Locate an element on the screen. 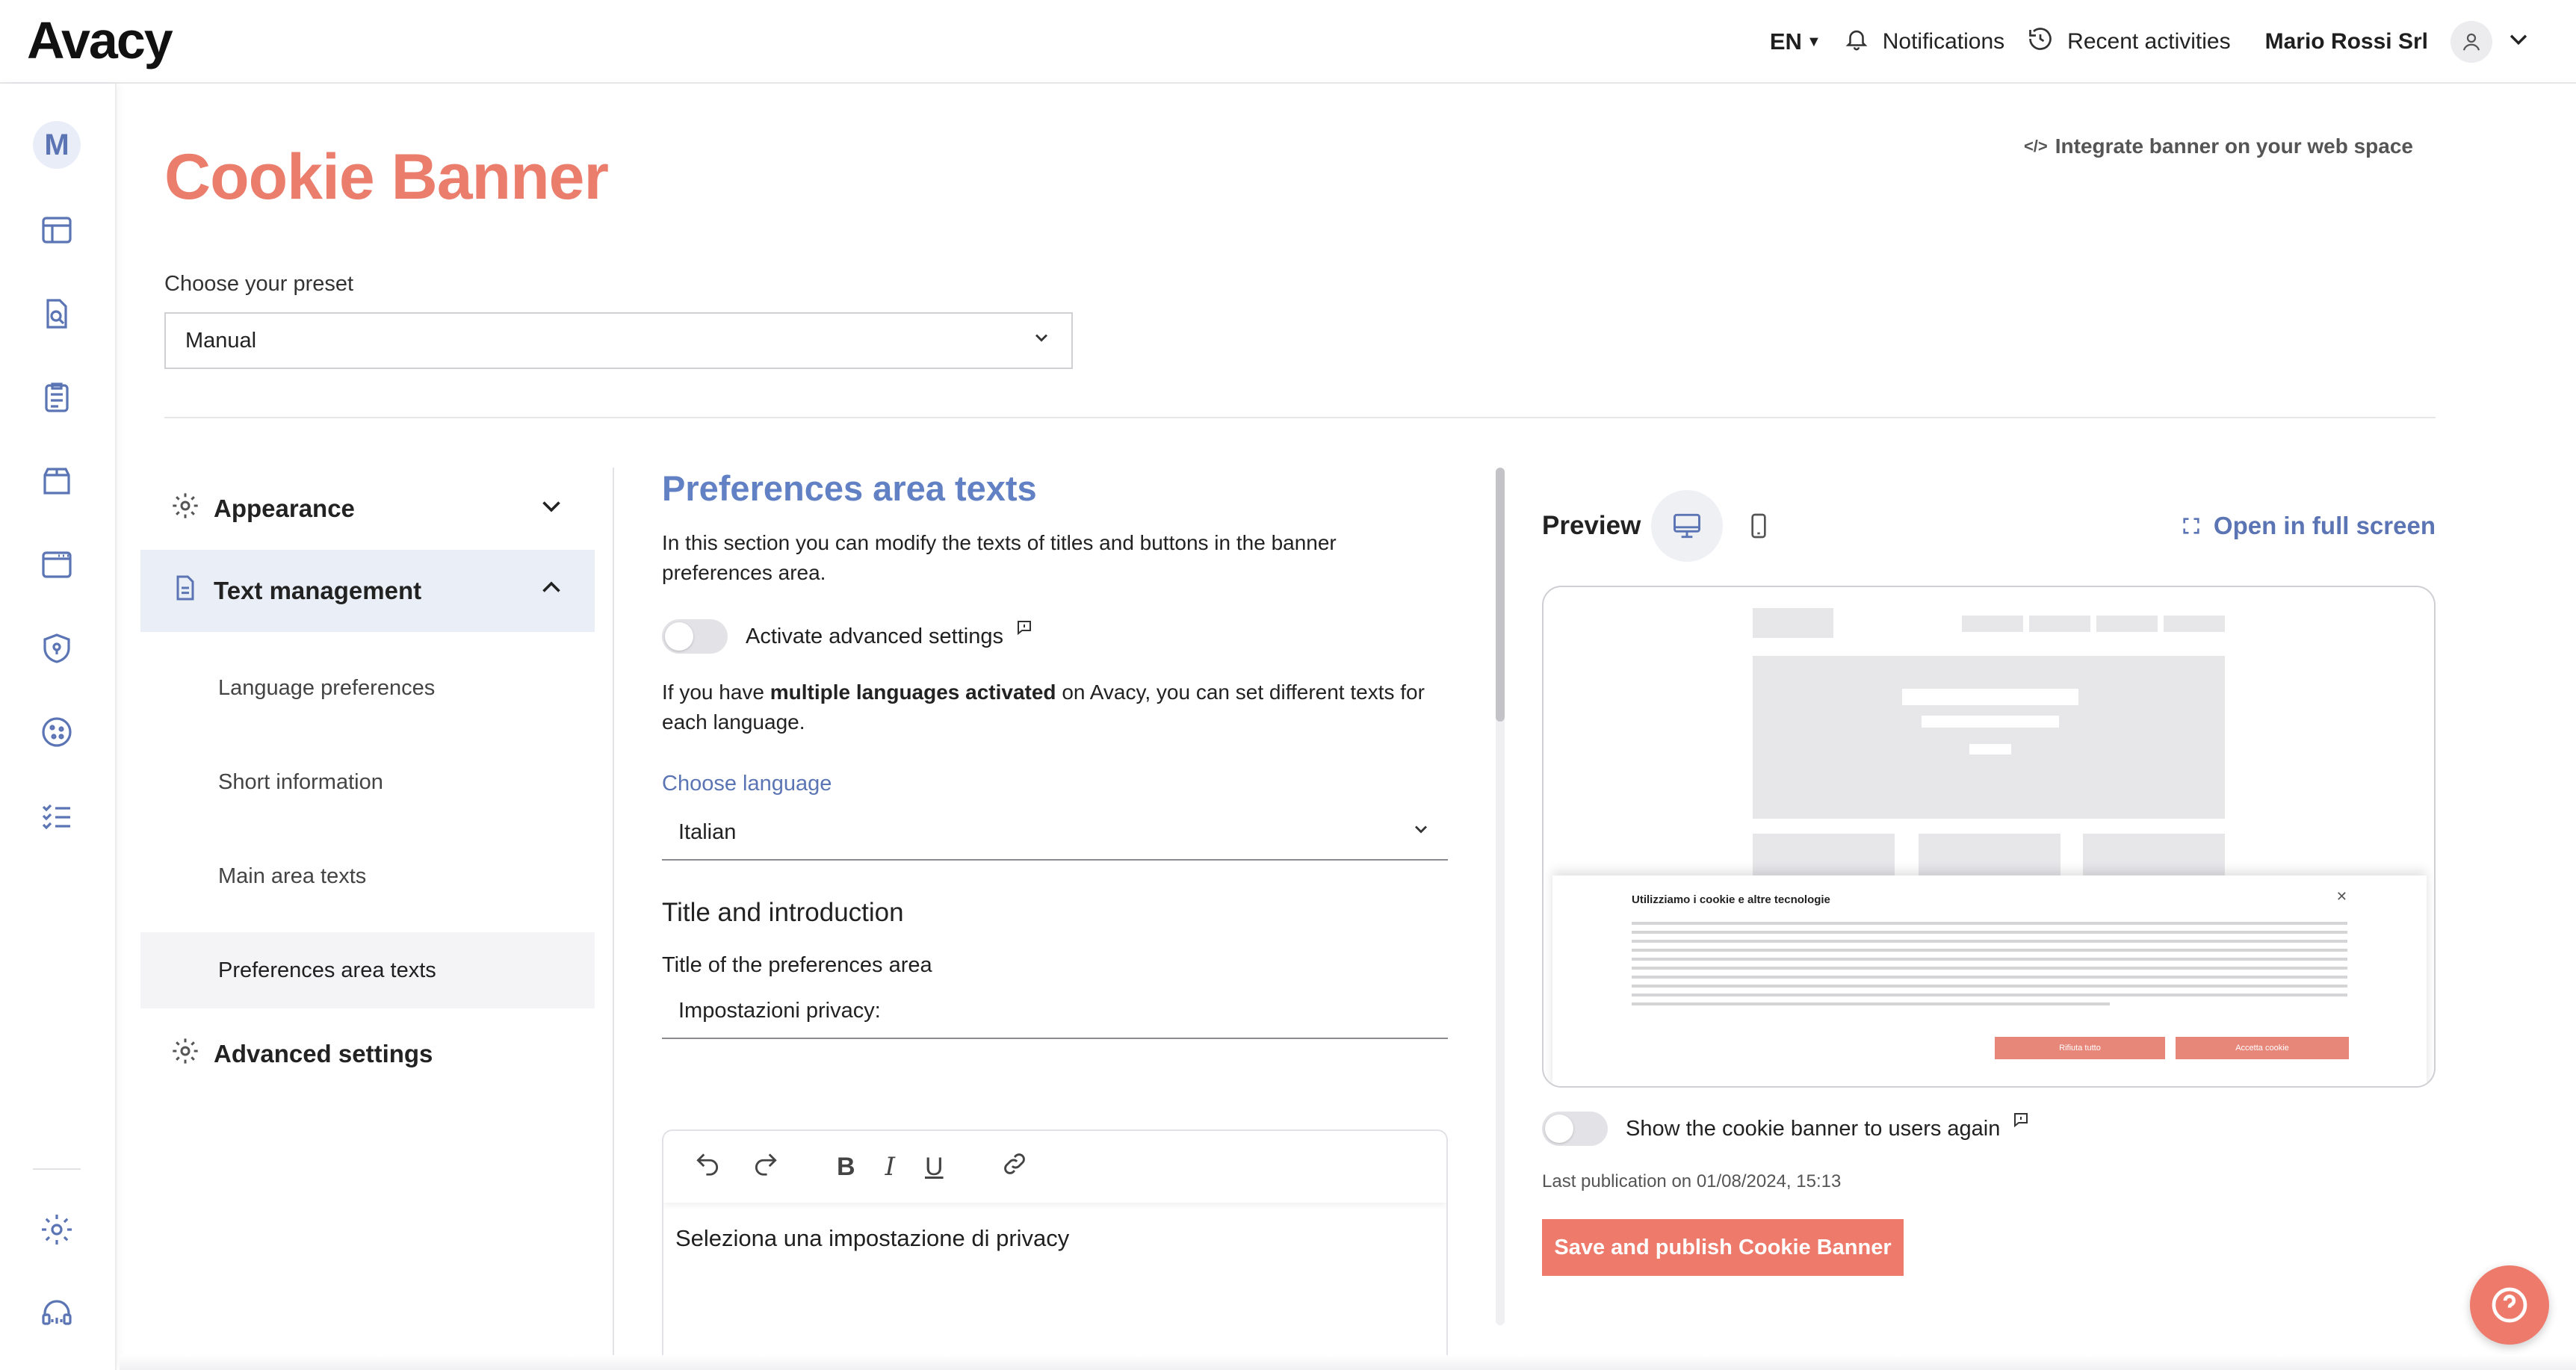  notifications-button: Notifications is located at coordinates (1924, 41).